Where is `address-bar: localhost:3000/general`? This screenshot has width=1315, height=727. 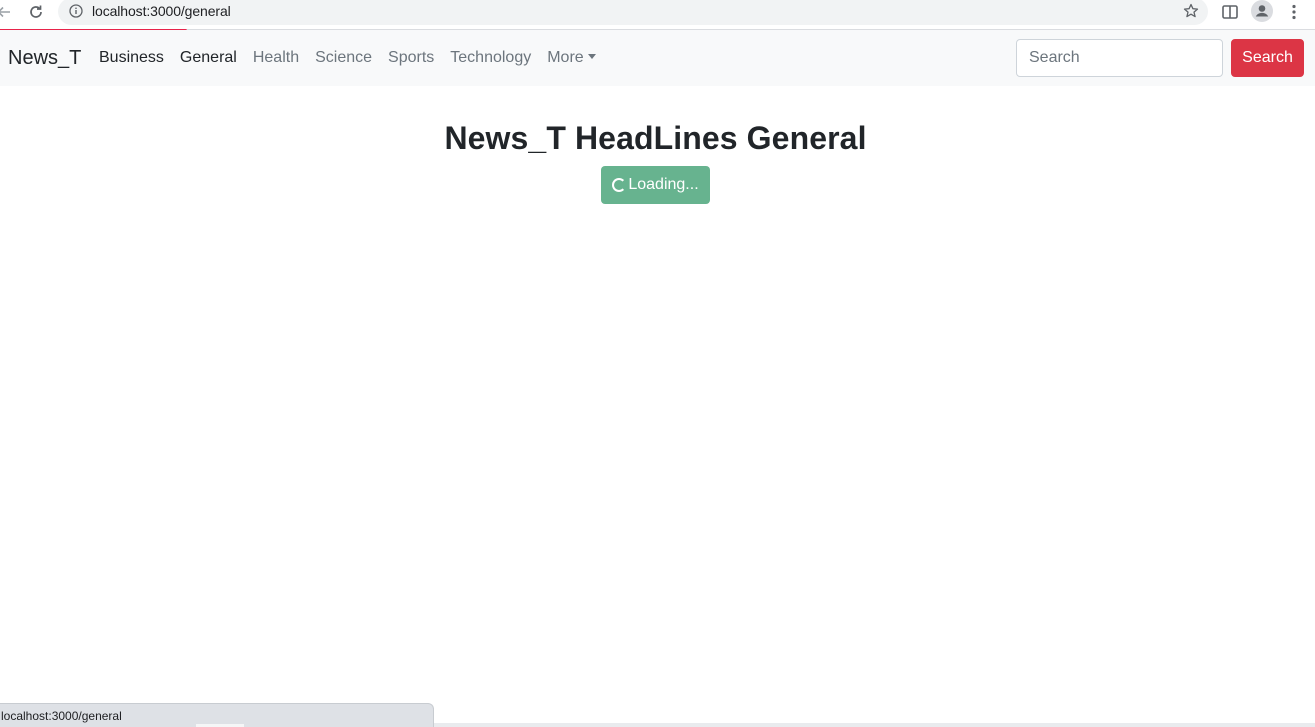 address-bar: localhost:3000/general is located at coordinates (633, 12).